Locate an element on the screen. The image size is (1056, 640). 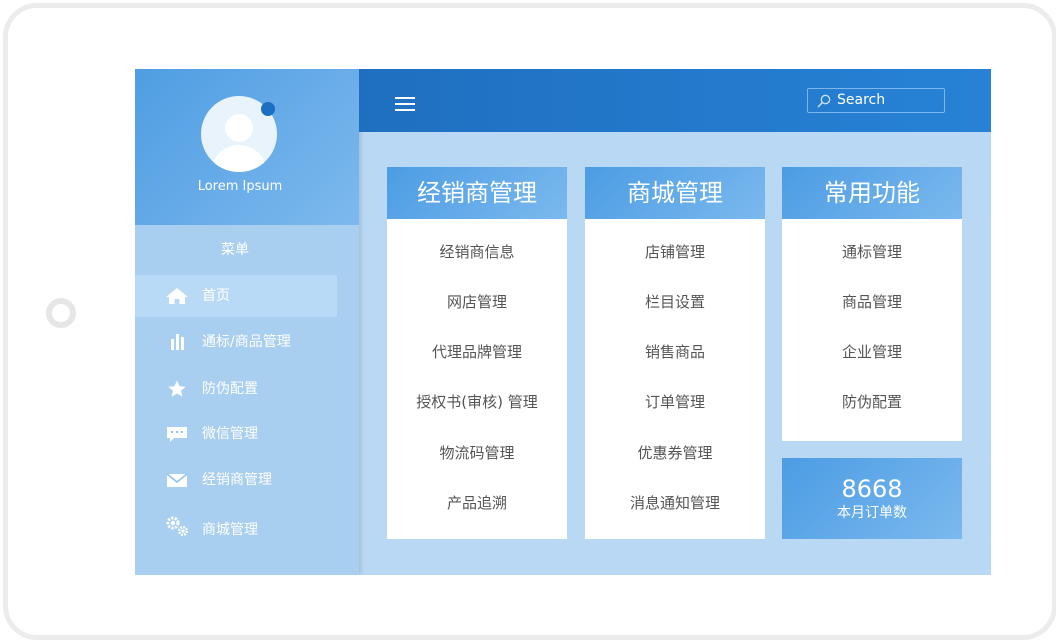
monthly-orders-stat: 8668 本月订单数 is located at coordinates (872, 498).